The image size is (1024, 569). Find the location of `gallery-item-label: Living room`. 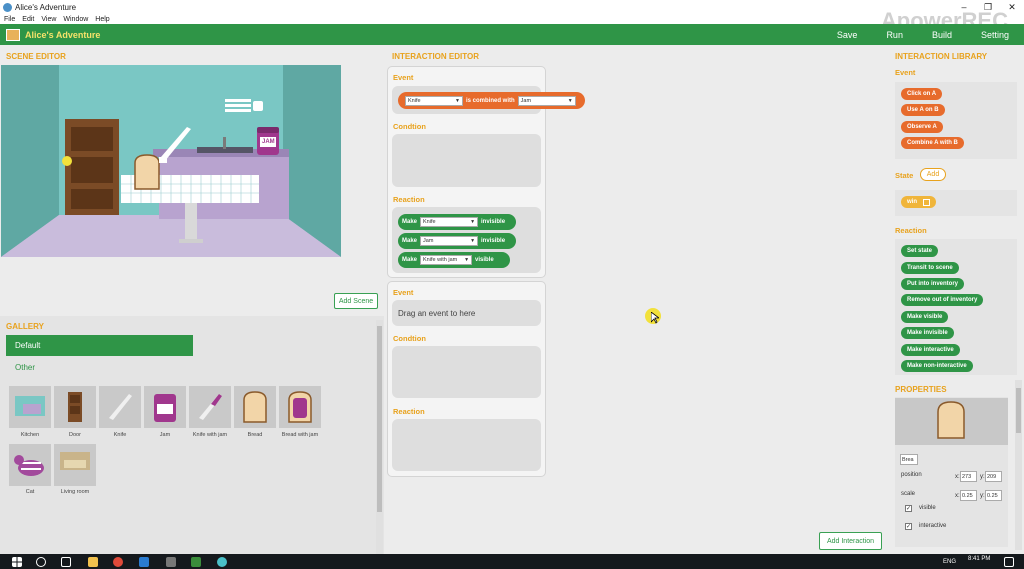

gallery-item-label: Living room is located at coordinates (75, 492).